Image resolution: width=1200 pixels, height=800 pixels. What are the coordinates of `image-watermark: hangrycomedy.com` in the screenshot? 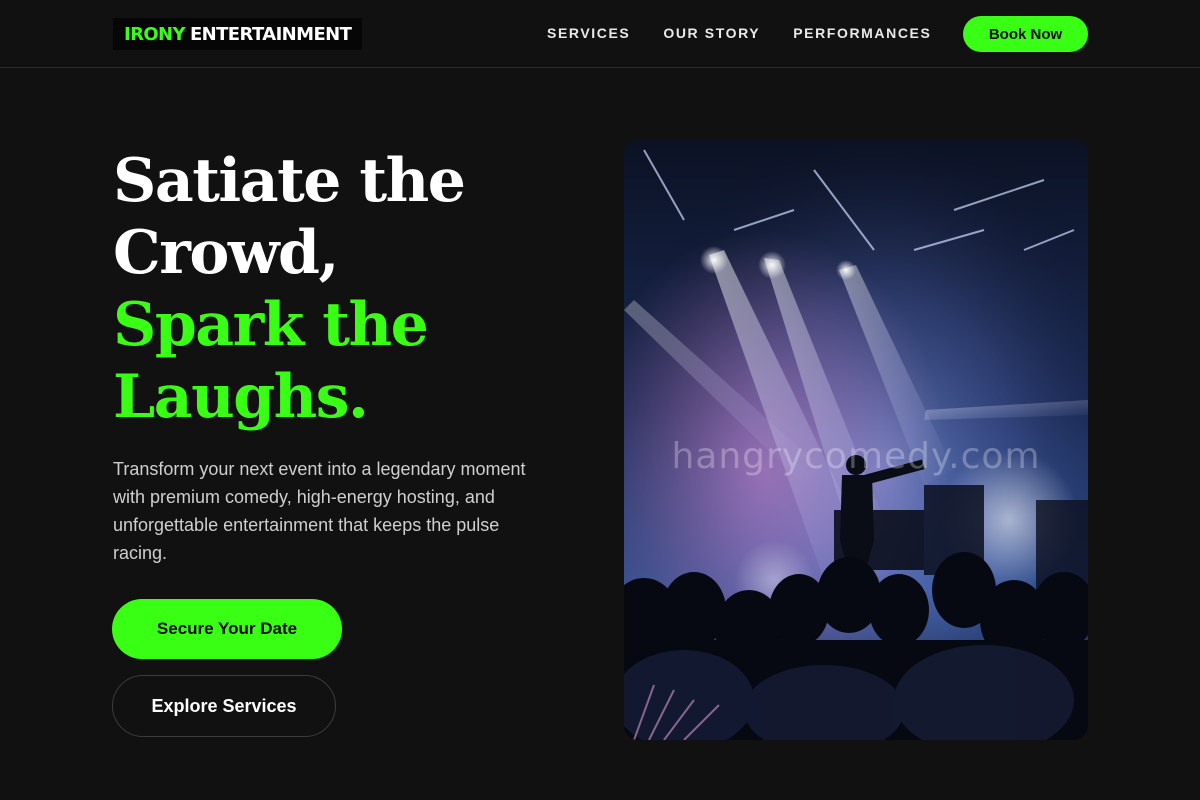 It's located at (856, 456).